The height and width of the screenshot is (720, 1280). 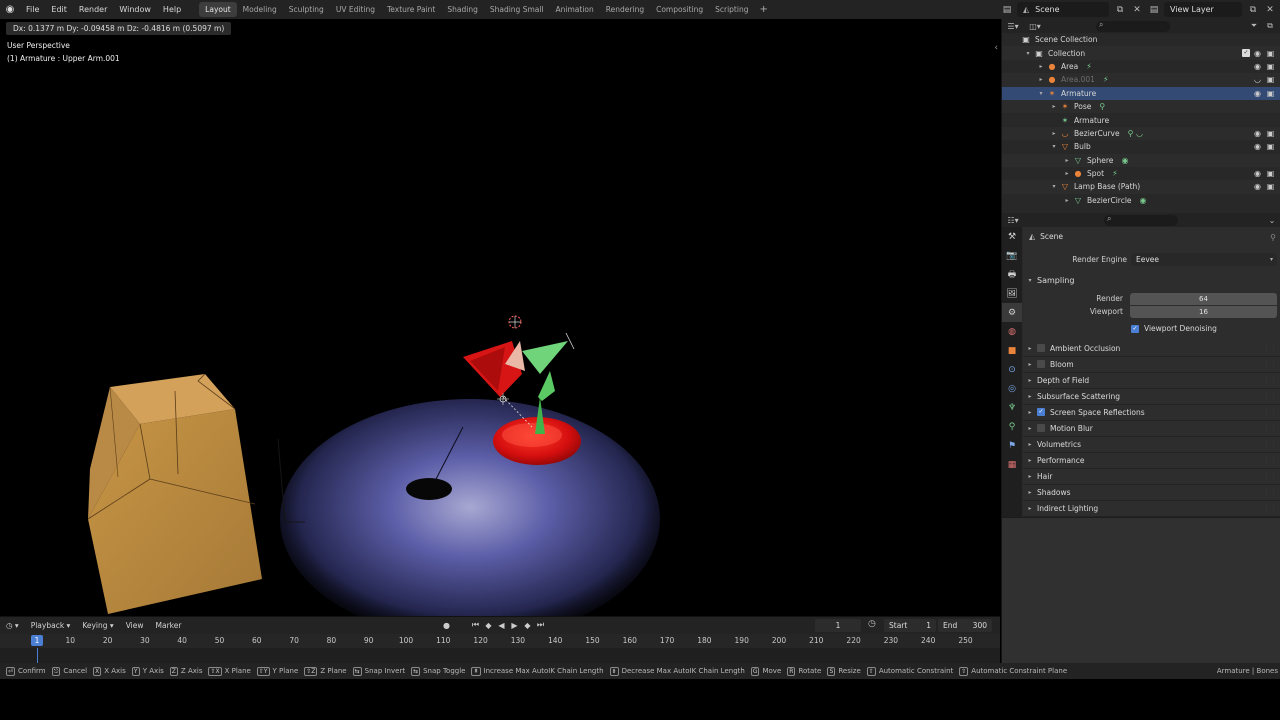 What do you see at coordinates (1012, 274) in the screenshot?
I see `properties-tab-icon: 🖶` at bounding box center [1012, 274].